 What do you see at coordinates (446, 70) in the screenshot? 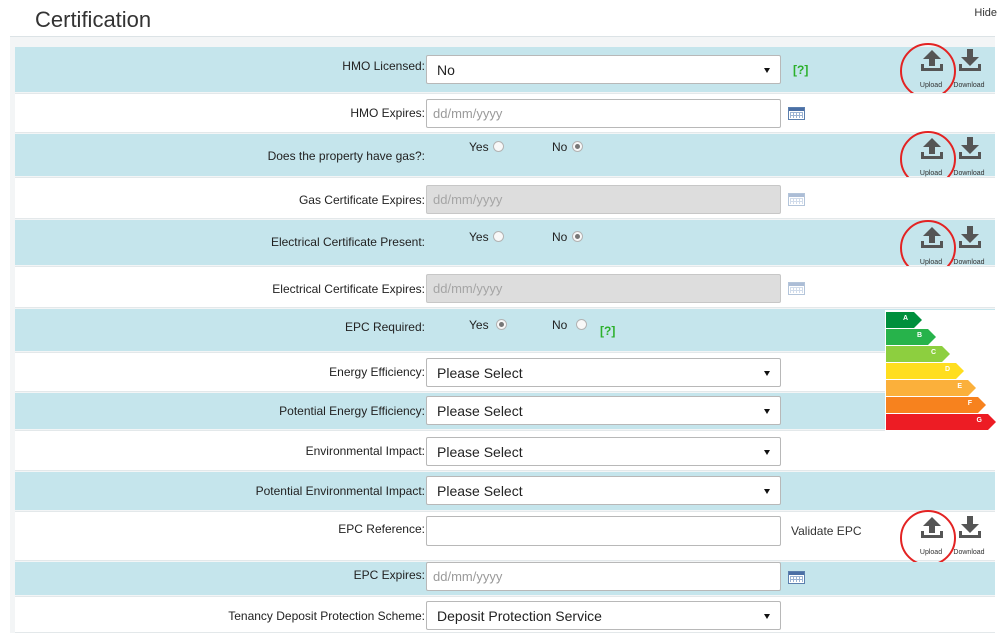
I see `hmo-licensed-value: No` at bounding box center [446, 70].